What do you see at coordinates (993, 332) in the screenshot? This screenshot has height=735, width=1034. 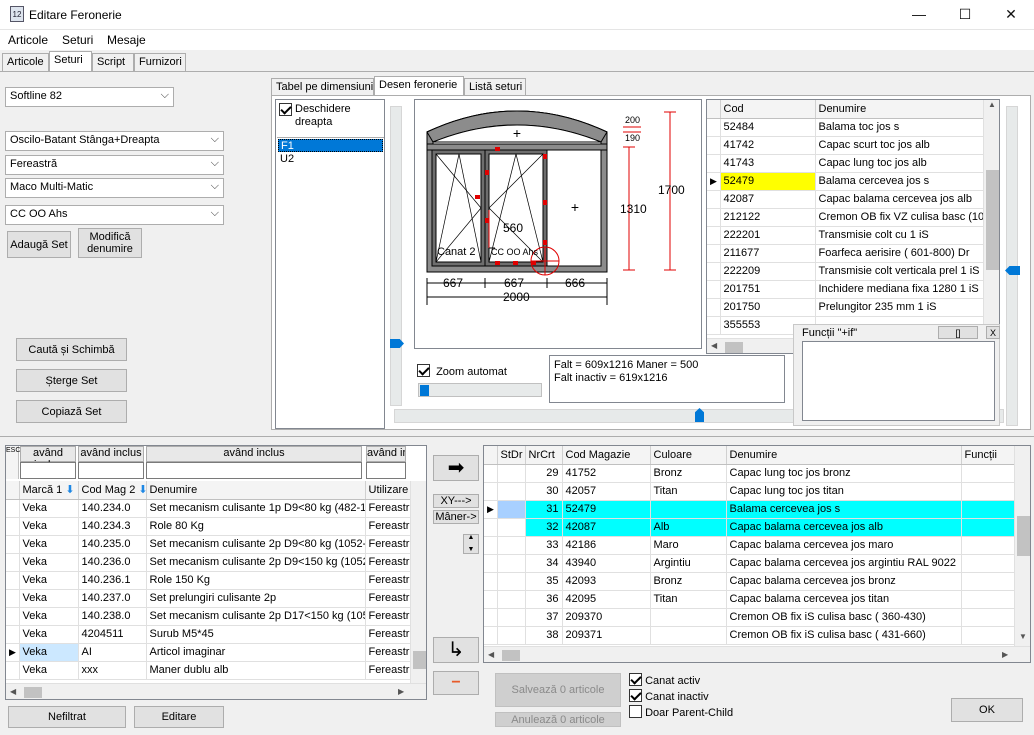 I see `functii-close-button: X` at bounding box center [993, 332].